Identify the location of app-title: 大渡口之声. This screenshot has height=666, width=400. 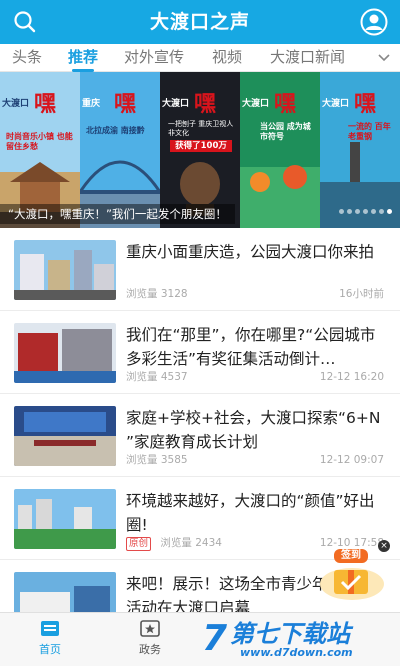
(199, 22).